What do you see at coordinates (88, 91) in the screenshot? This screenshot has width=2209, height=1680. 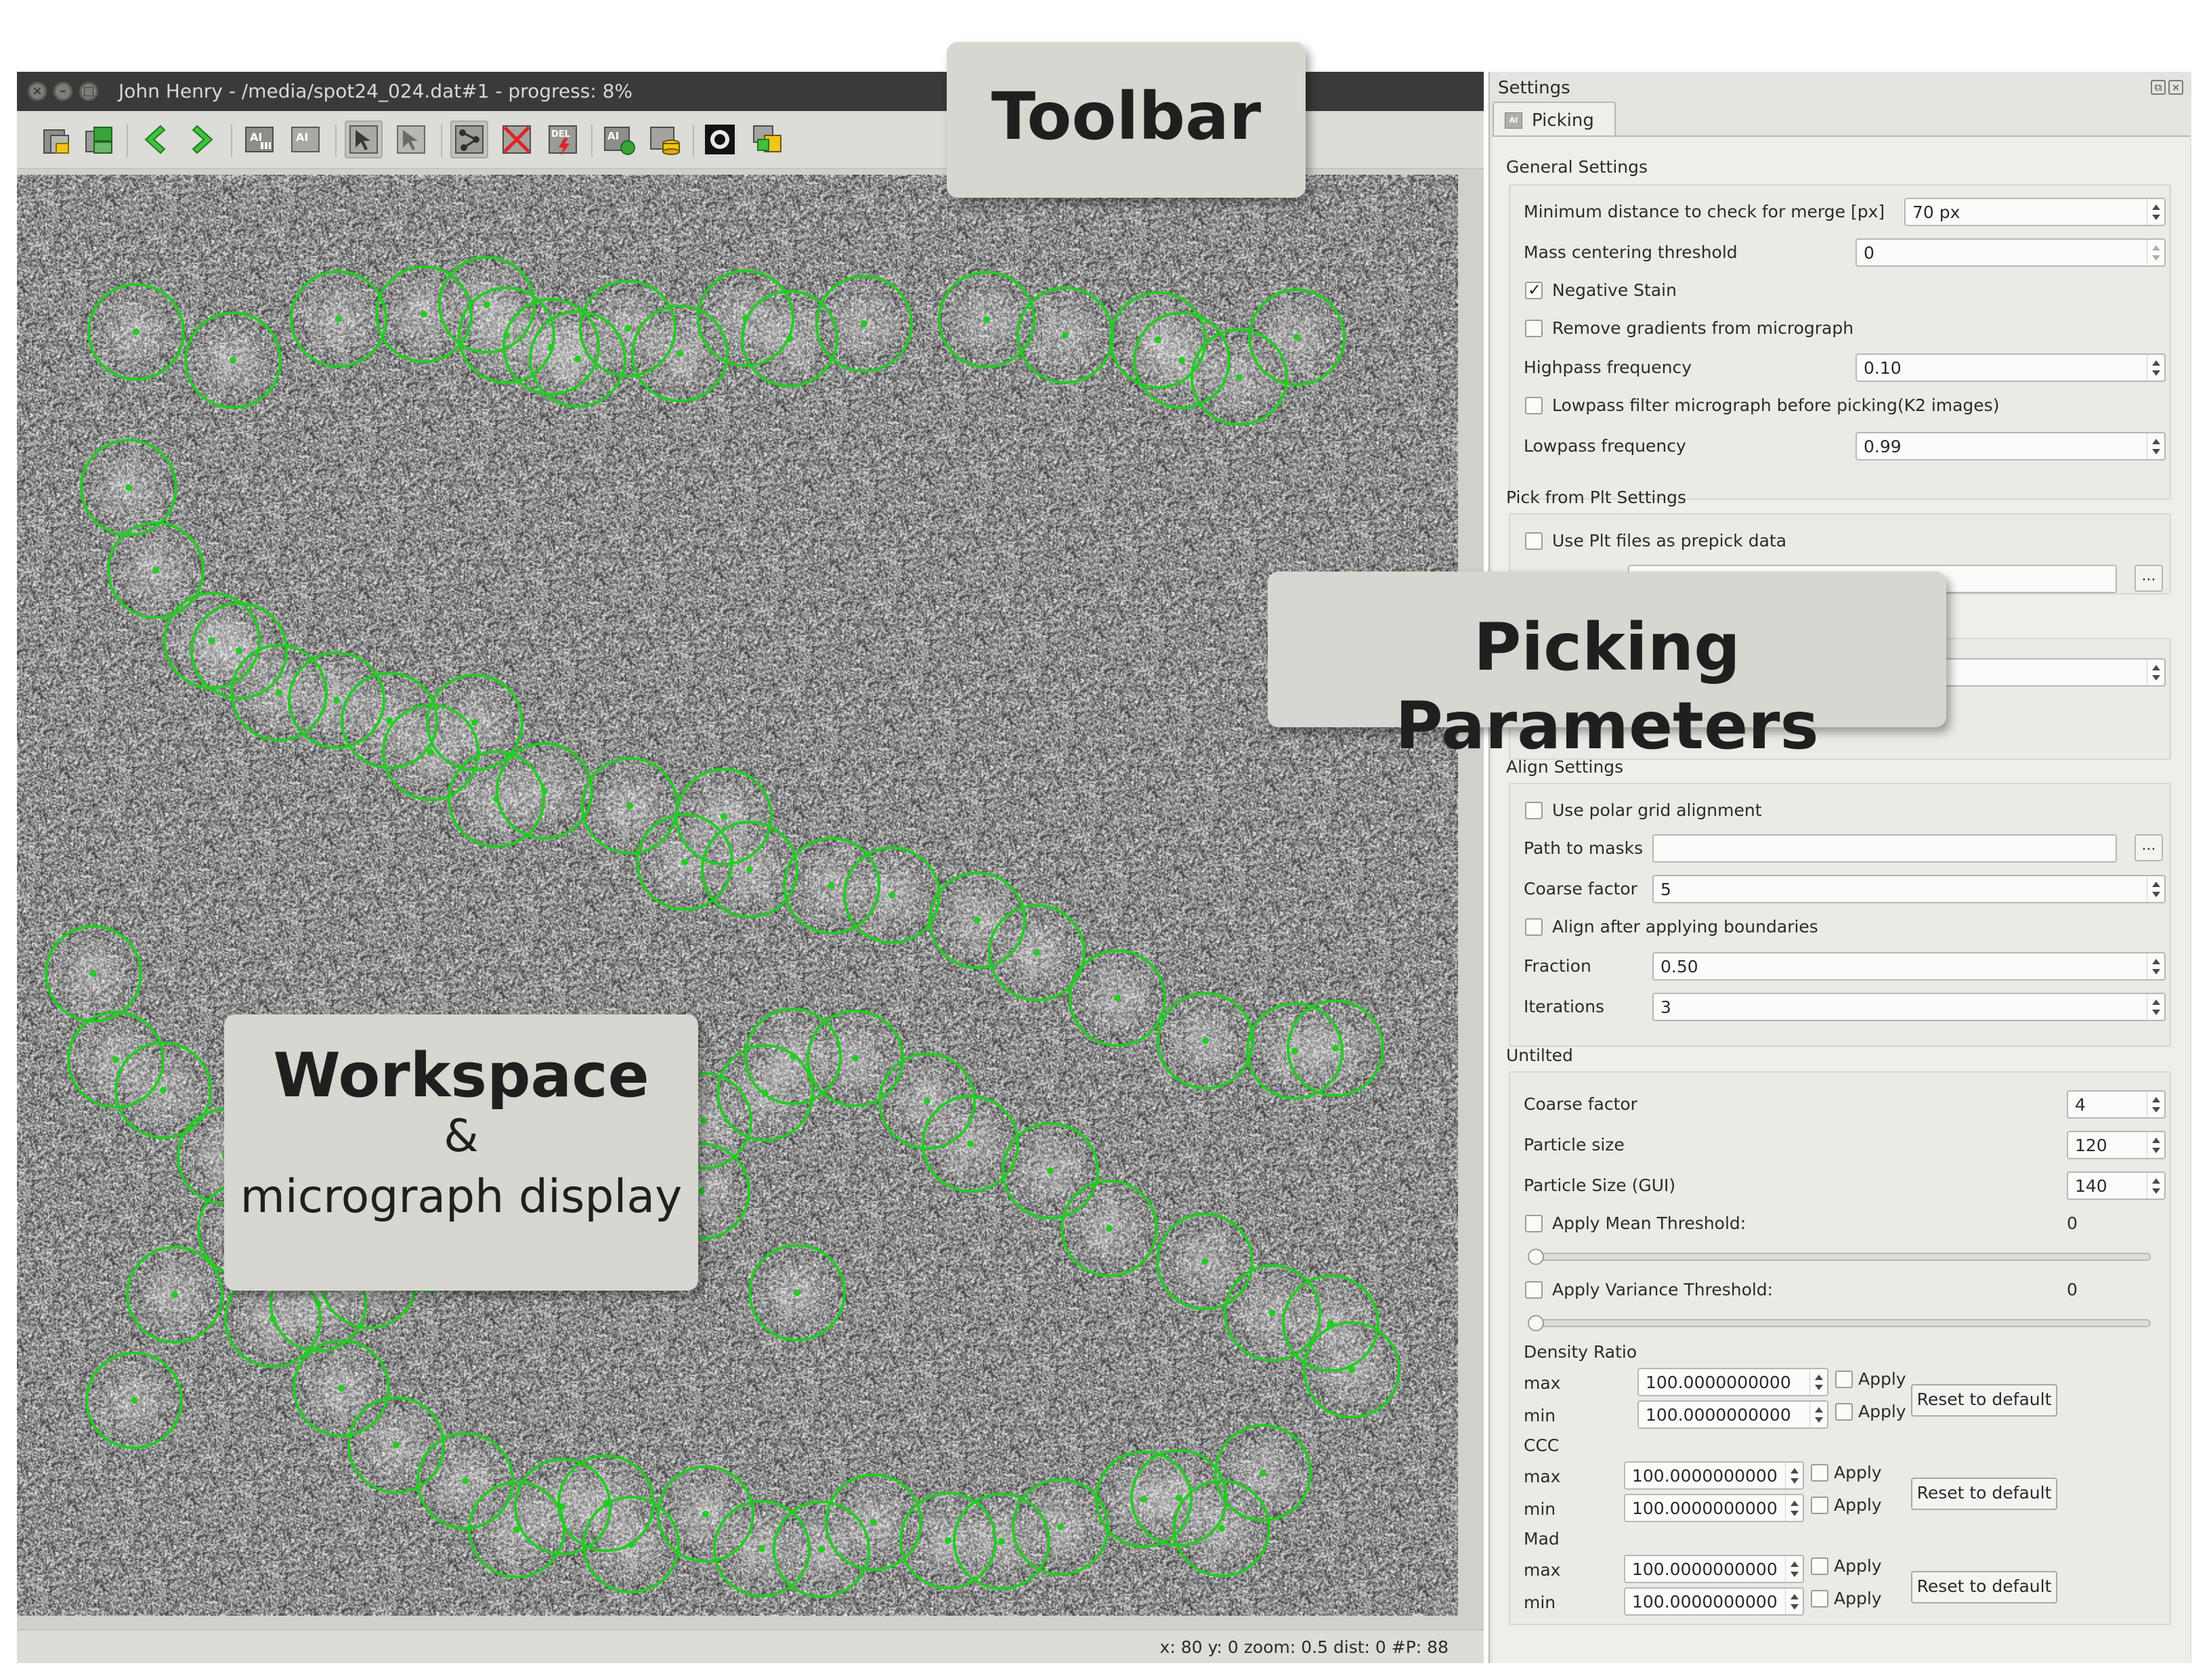 I see `maximize-window-button: □` at bounding box center [88, 91].